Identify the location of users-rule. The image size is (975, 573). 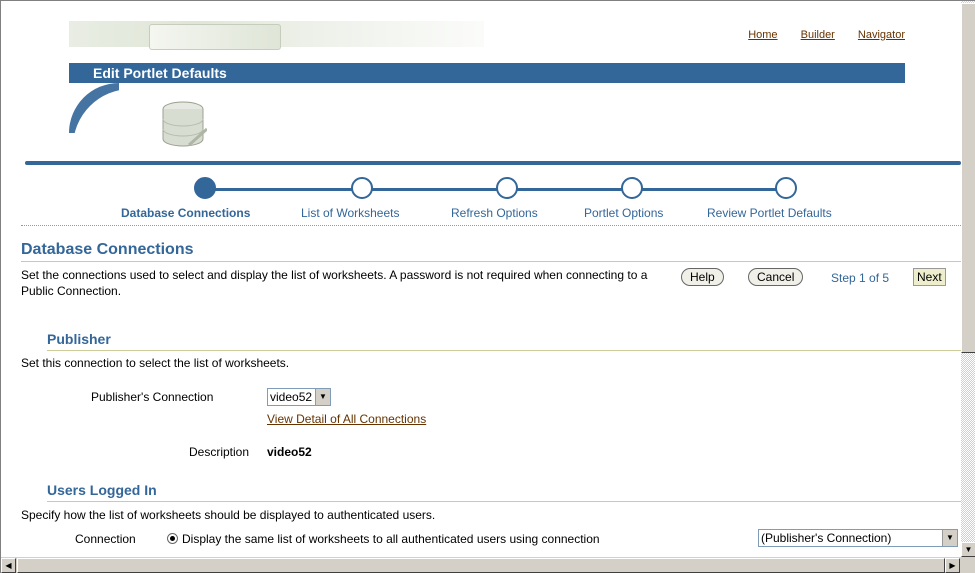
(504, 501).